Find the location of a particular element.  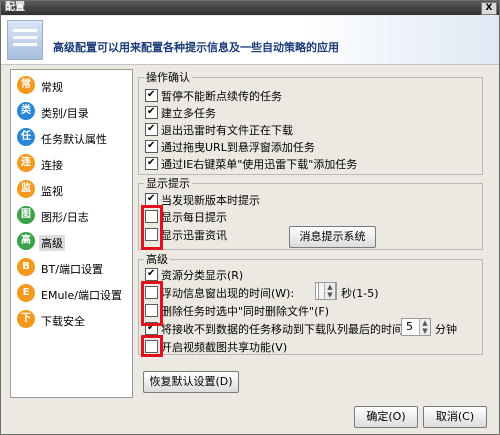

sidebar-item-label: 高级 is located at coordinates (52, 243).